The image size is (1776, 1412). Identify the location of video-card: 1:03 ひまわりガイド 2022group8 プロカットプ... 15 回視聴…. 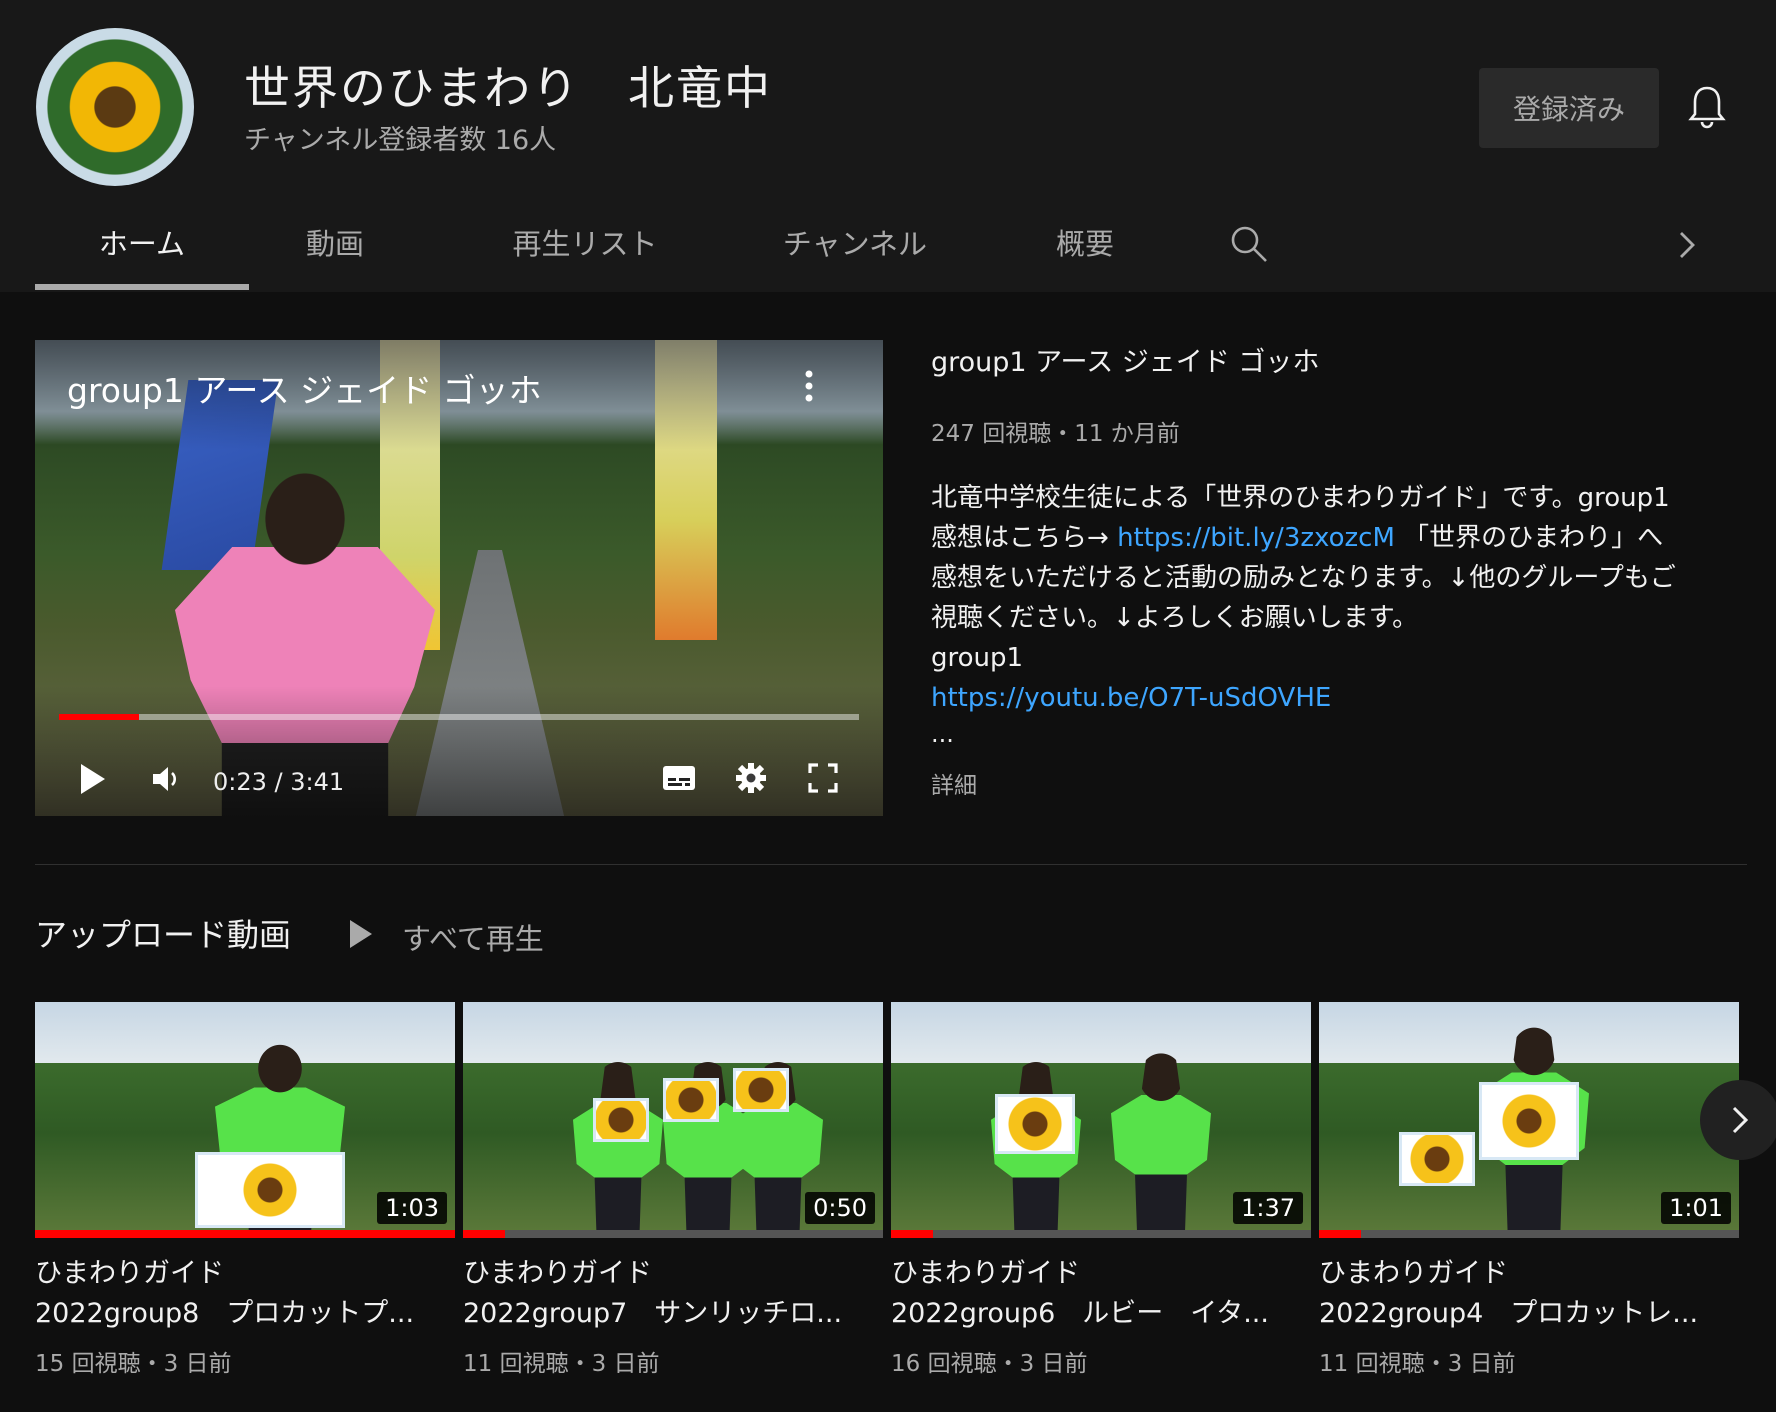
(245, 1190).